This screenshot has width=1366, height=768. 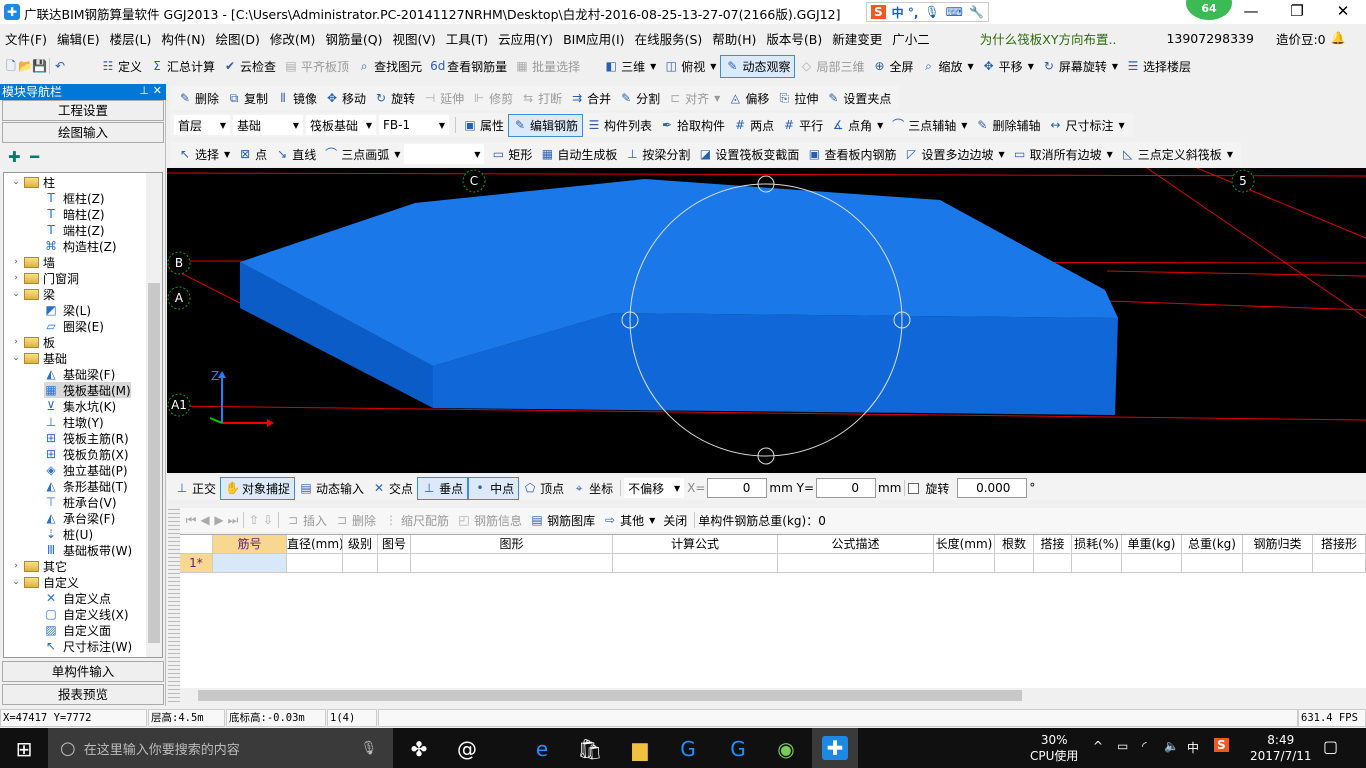 I want to click on sogou-tray-icon: S, so click(x=1221, y=745).